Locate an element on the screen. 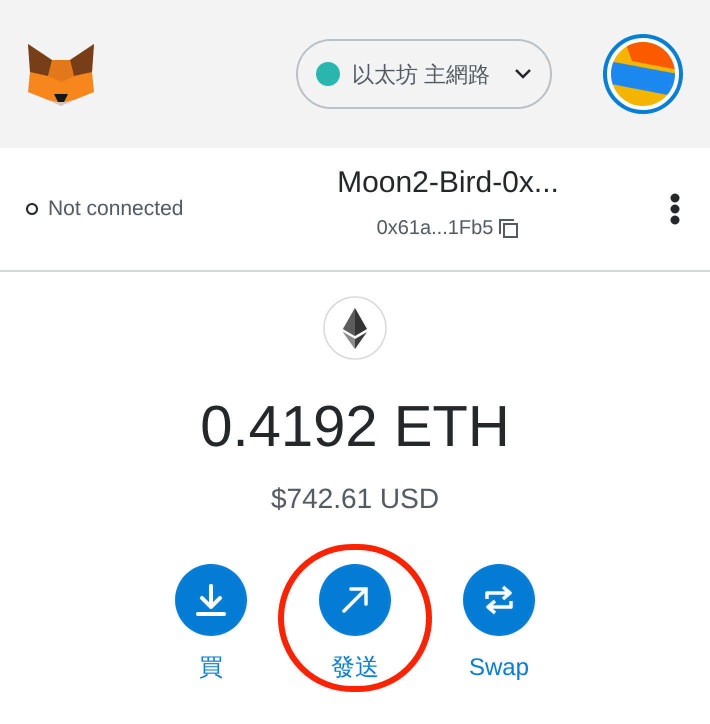  swap-icon is located at coordinates (499, 600).